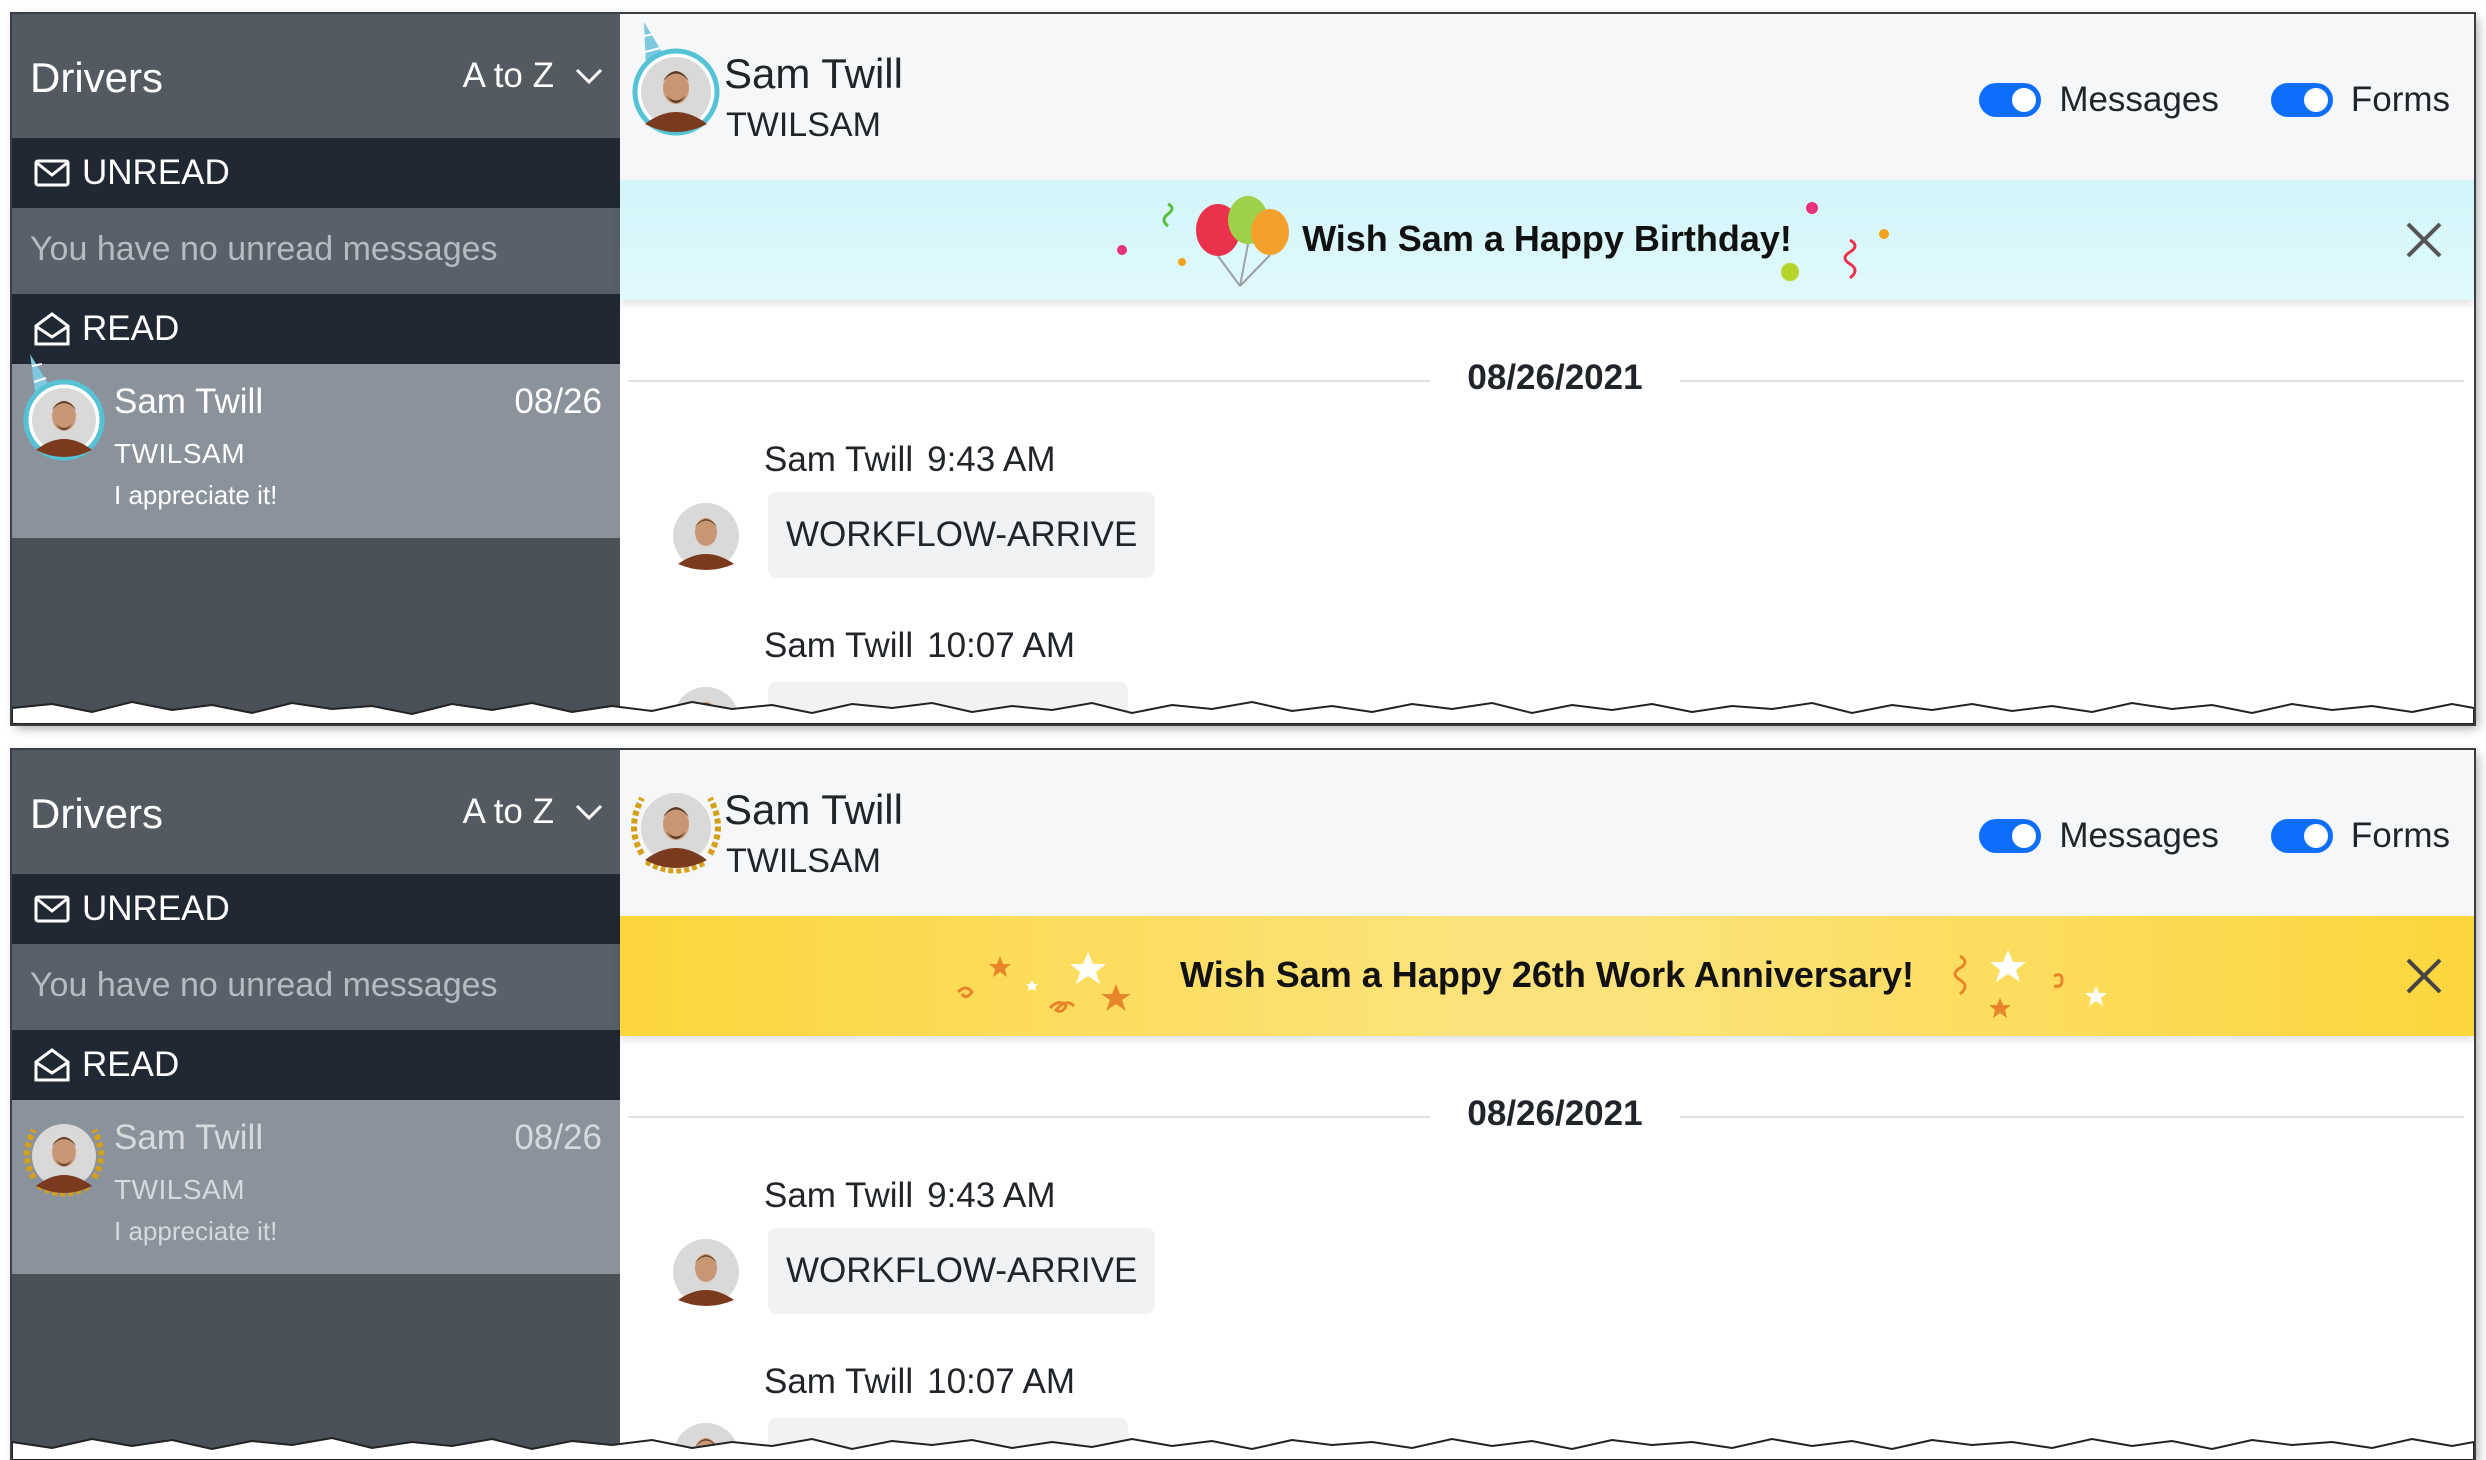 The image size is (2486, 1460). I want to click on anniversary-banner-text: Wish Sam a Happy 26th Work Anniversary!, so click(1547, 974).